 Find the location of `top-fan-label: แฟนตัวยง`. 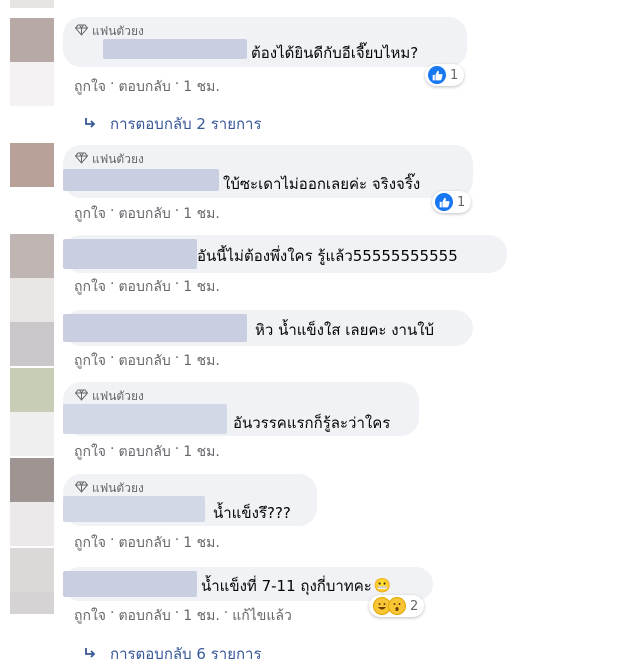

top-fan-label: แฟนตัวยง is located at coordinates (118, 159).